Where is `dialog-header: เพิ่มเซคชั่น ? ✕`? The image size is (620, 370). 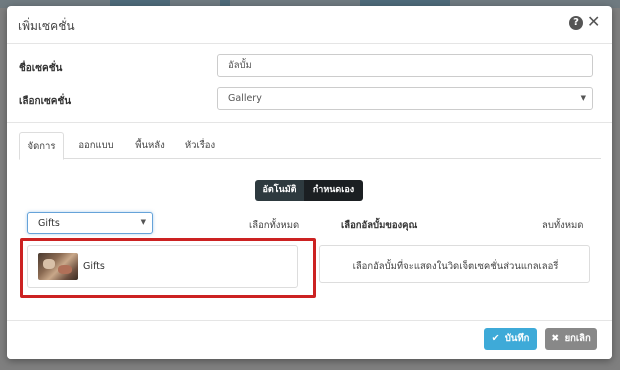
dialog-header: เพิ่มเซคชั่น ? ✕ is located at coordinates (309, 25).